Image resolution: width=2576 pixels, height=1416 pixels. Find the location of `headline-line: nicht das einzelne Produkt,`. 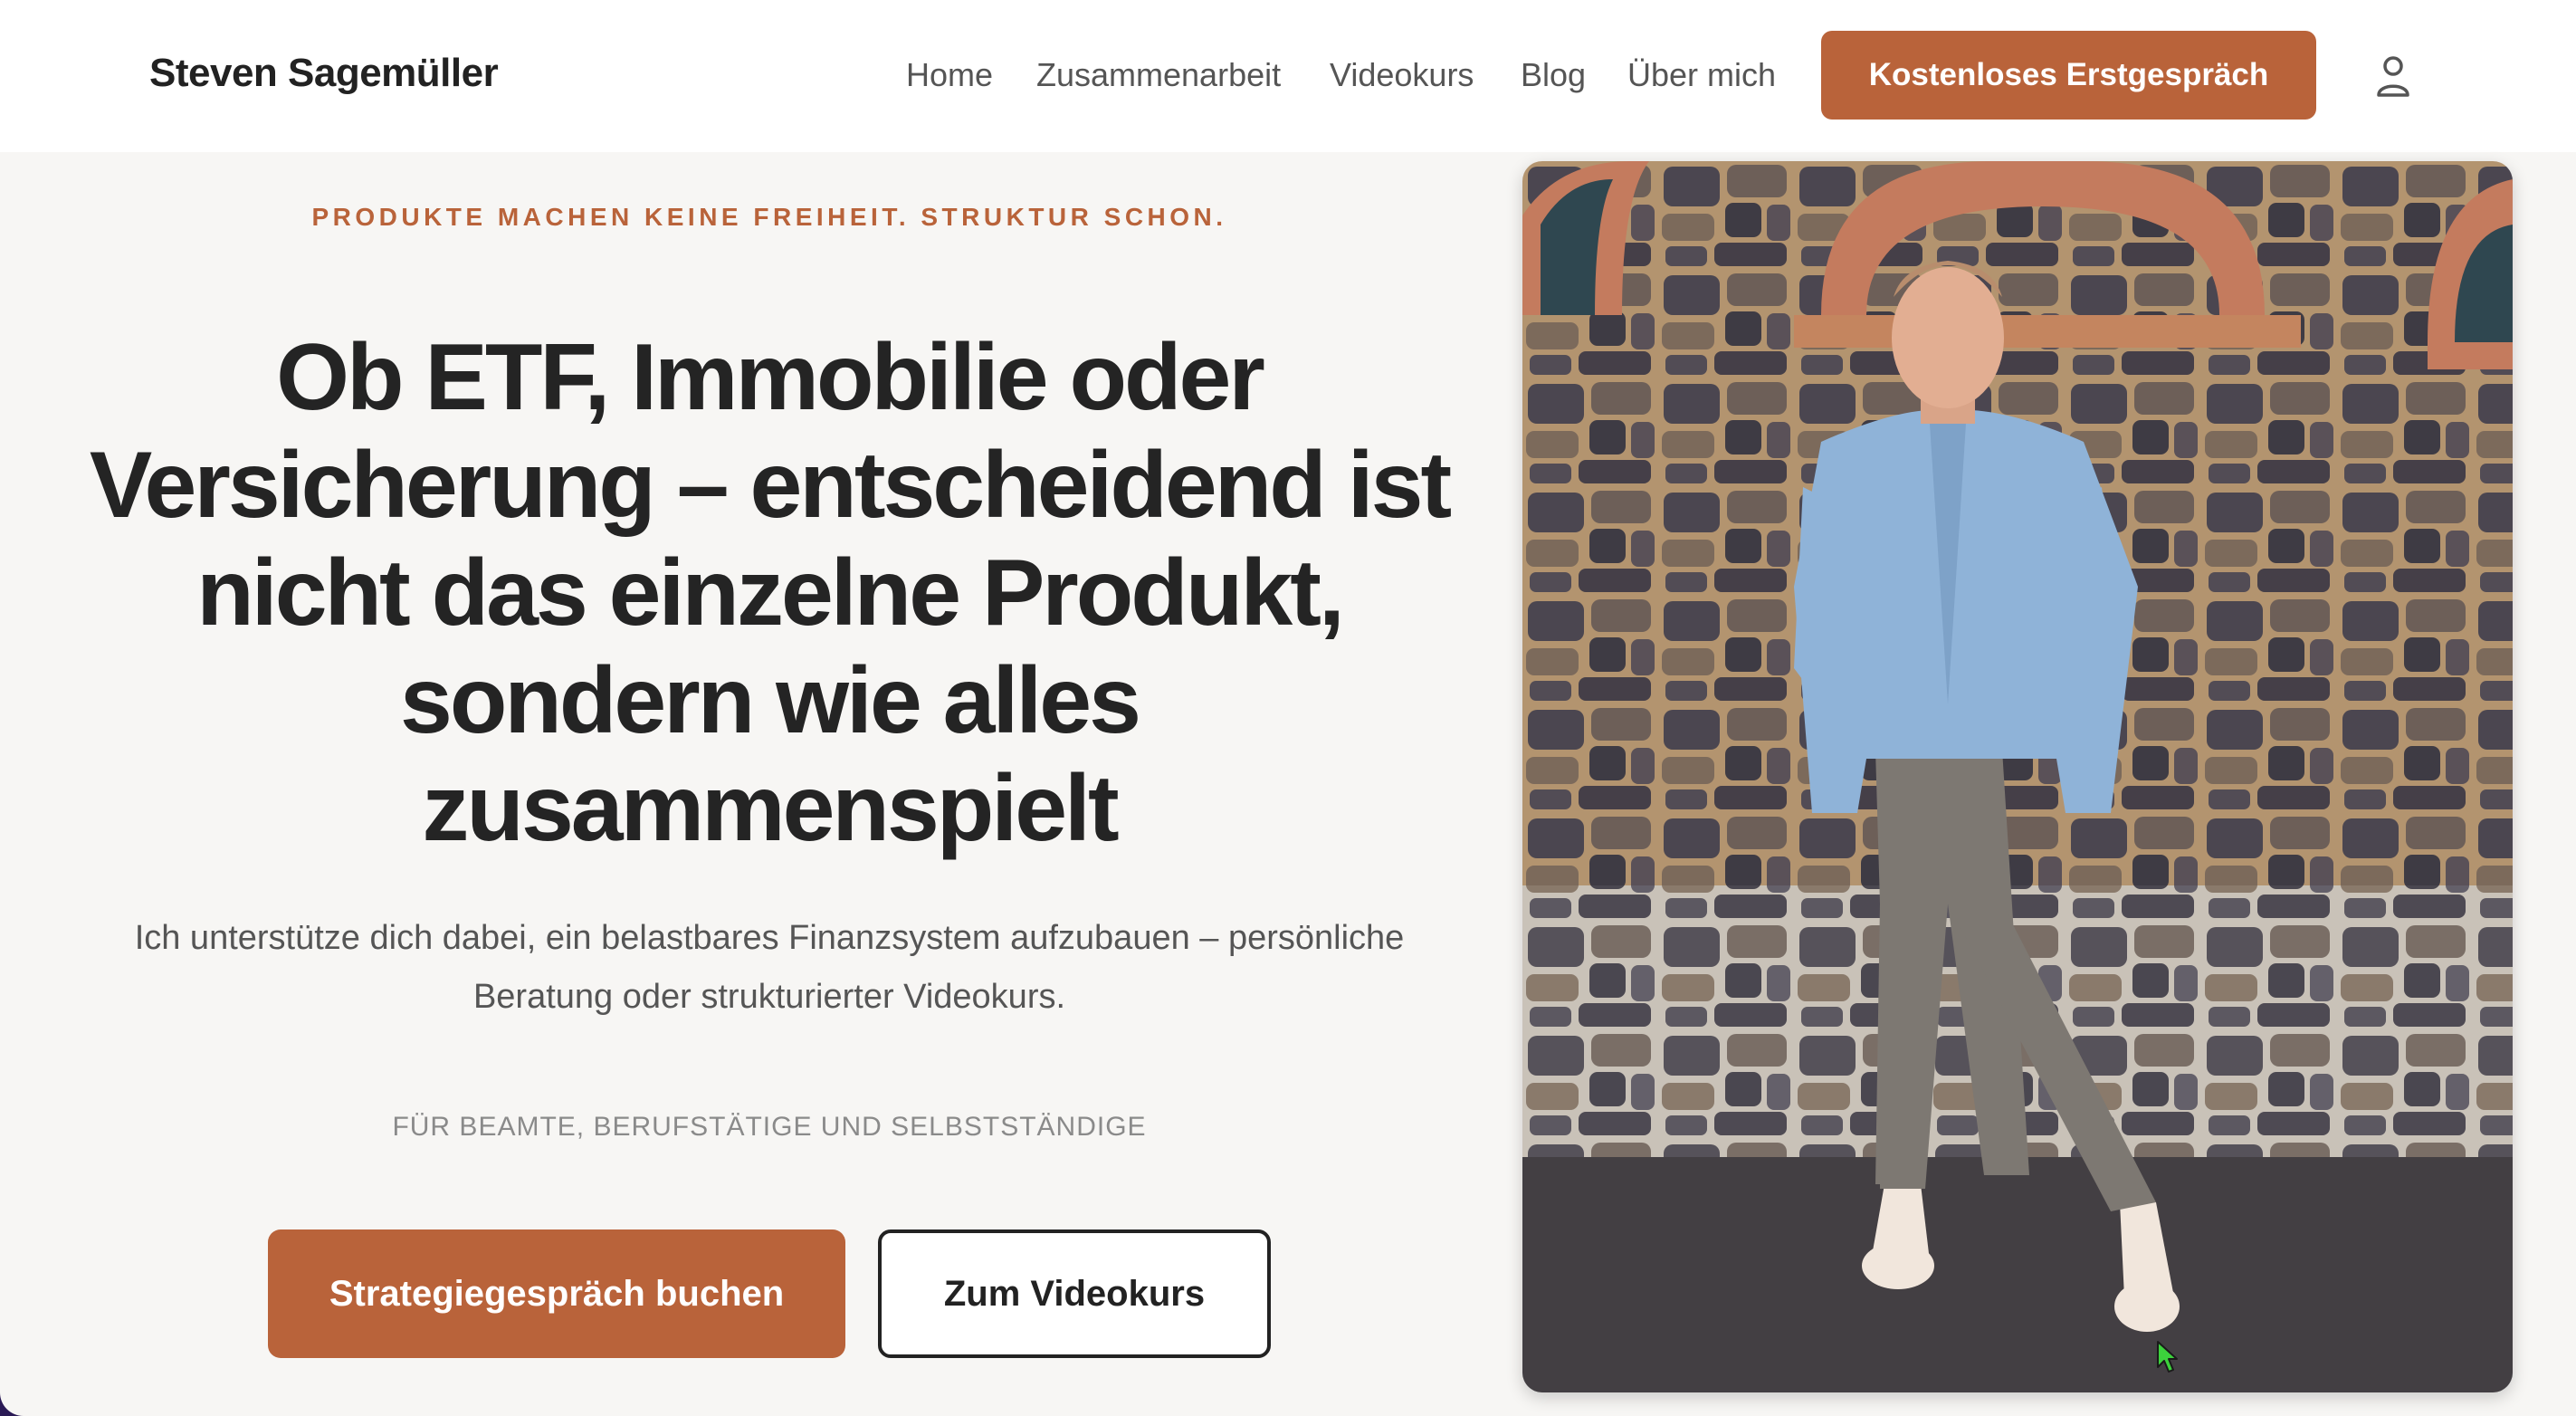

headline-line: nicht das einzelne Produkt, is located at coordinates (770, 593).